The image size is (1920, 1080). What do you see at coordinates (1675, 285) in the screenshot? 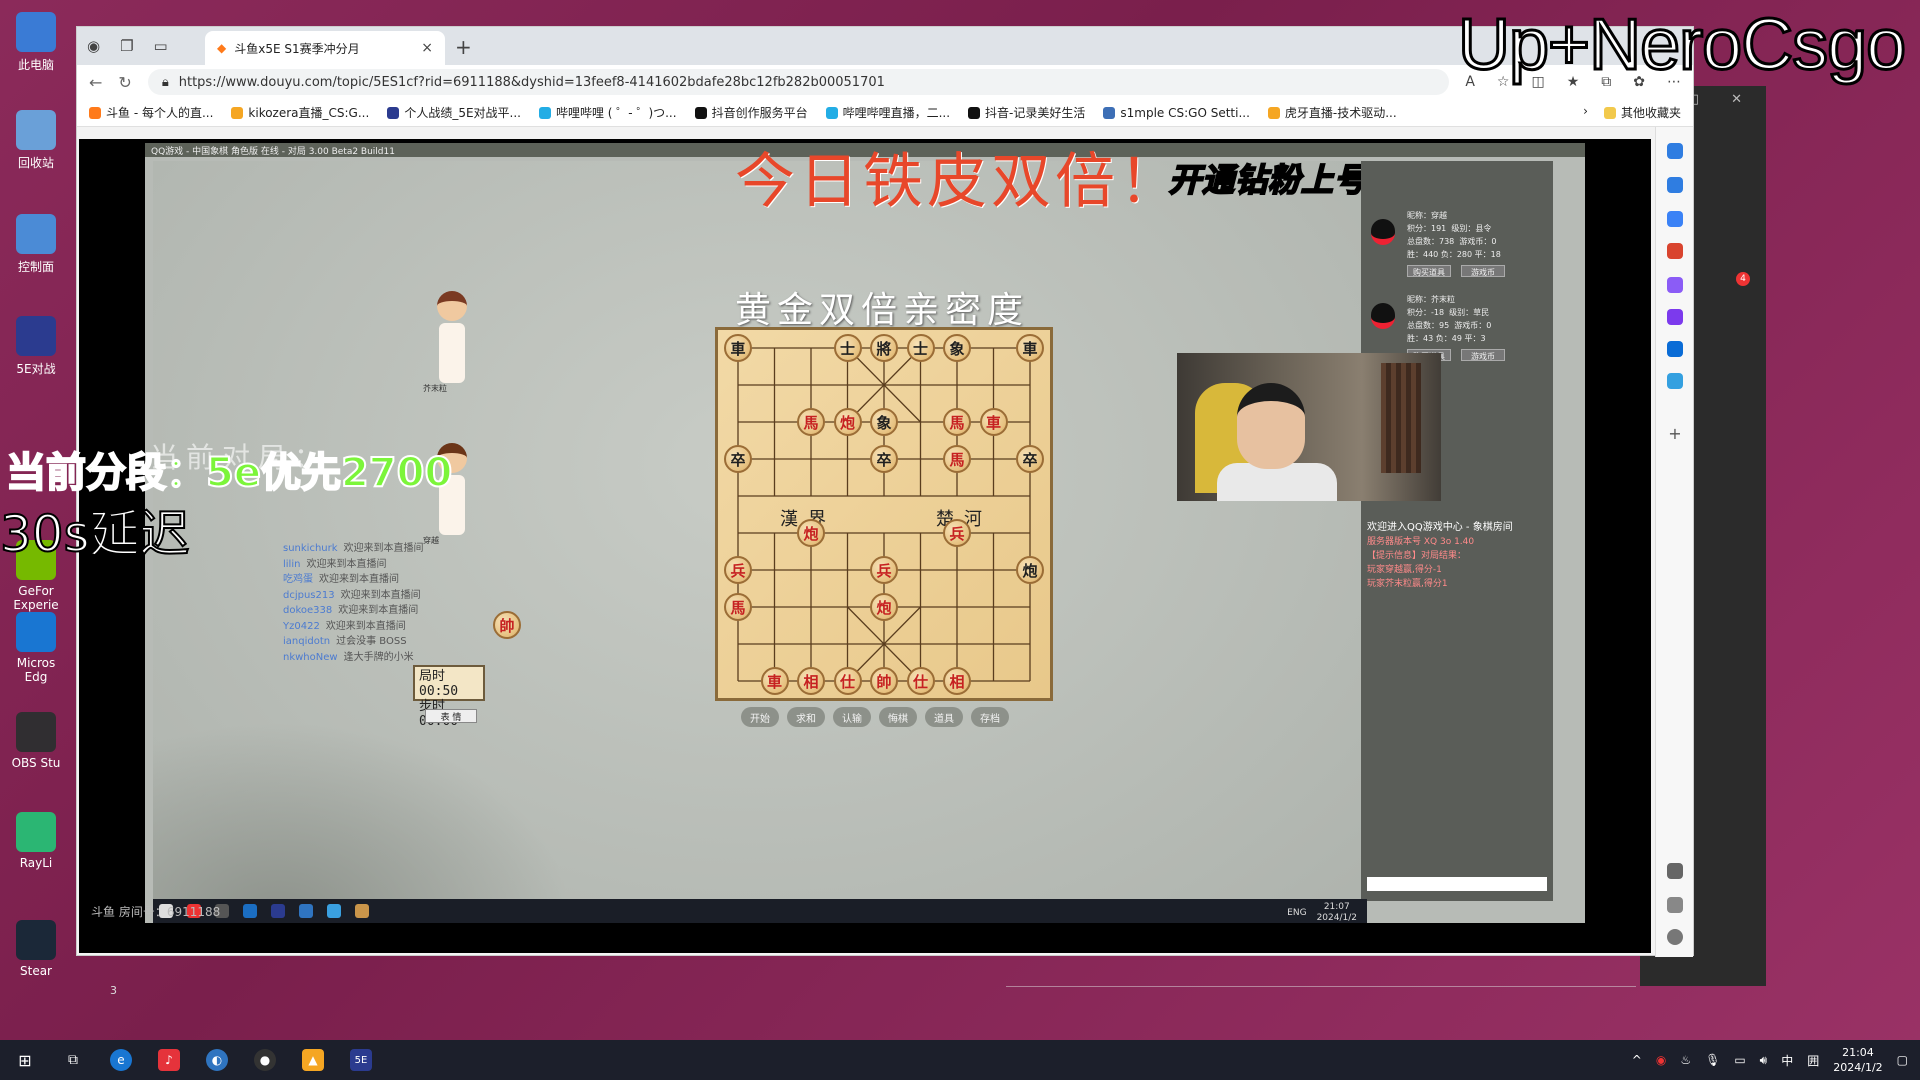
I see `people-icon` at bounding box center [1675, 285].